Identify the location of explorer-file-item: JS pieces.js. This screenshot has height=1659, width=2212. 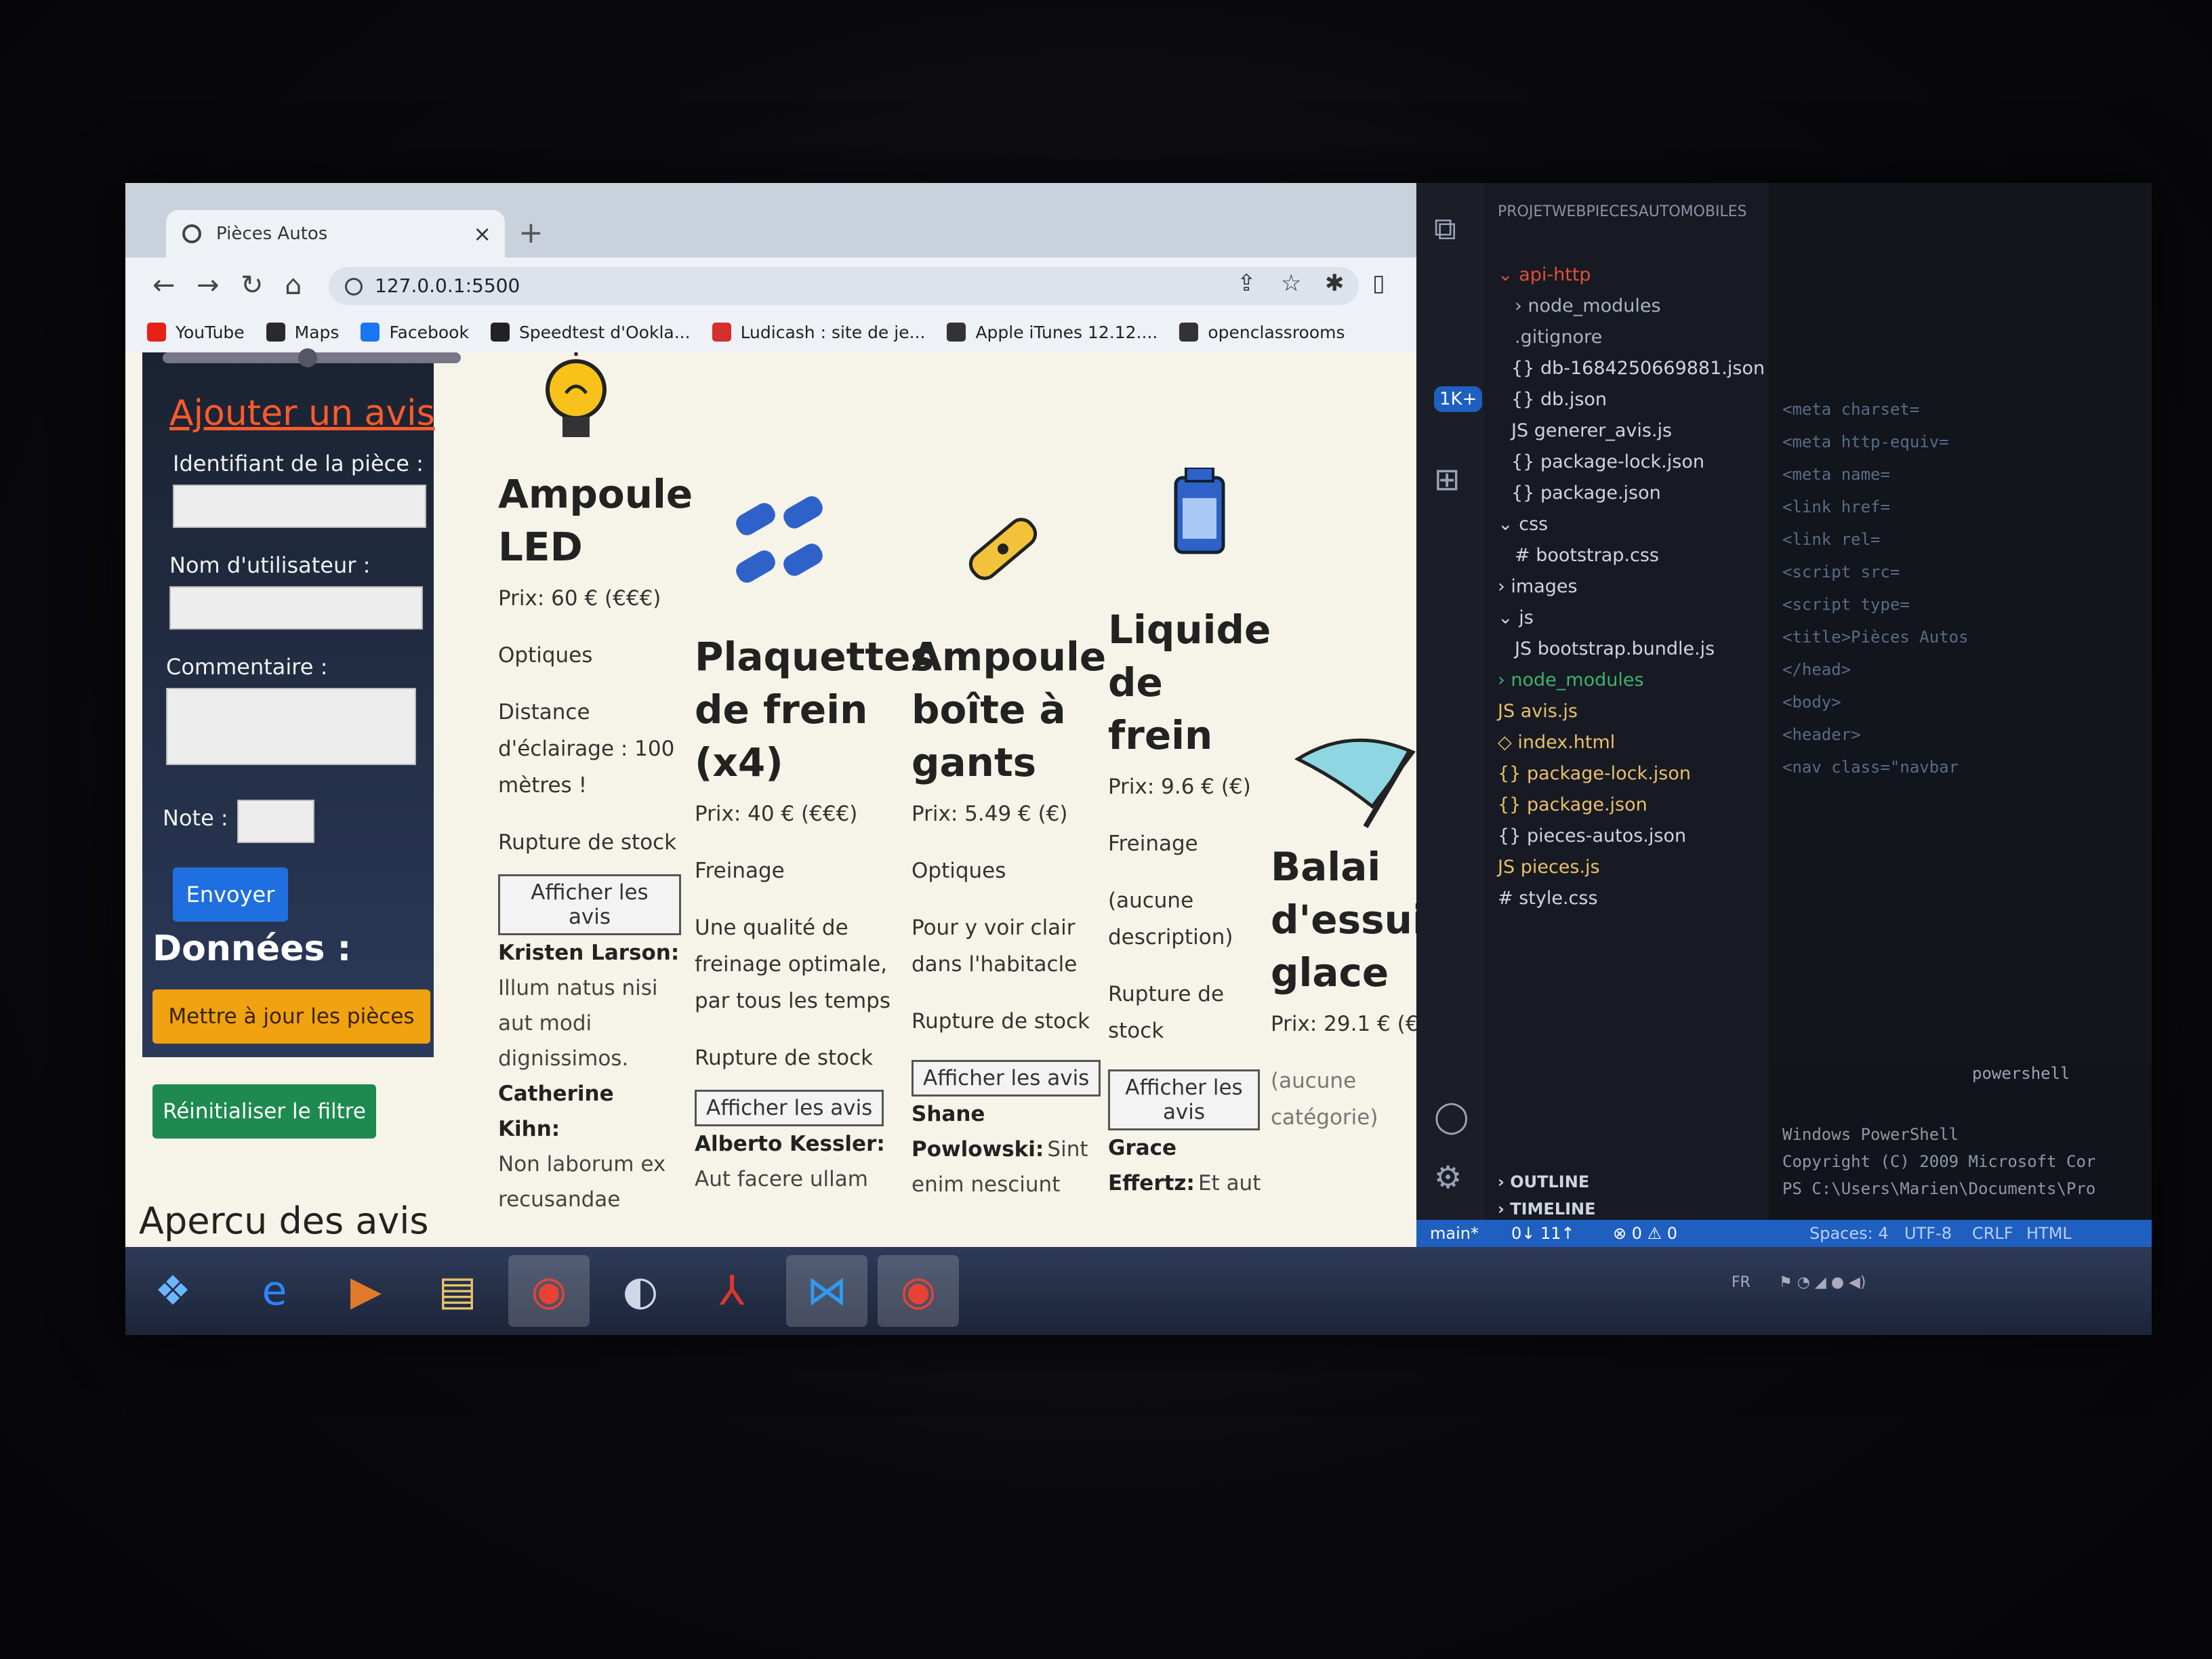
(1549, 868).